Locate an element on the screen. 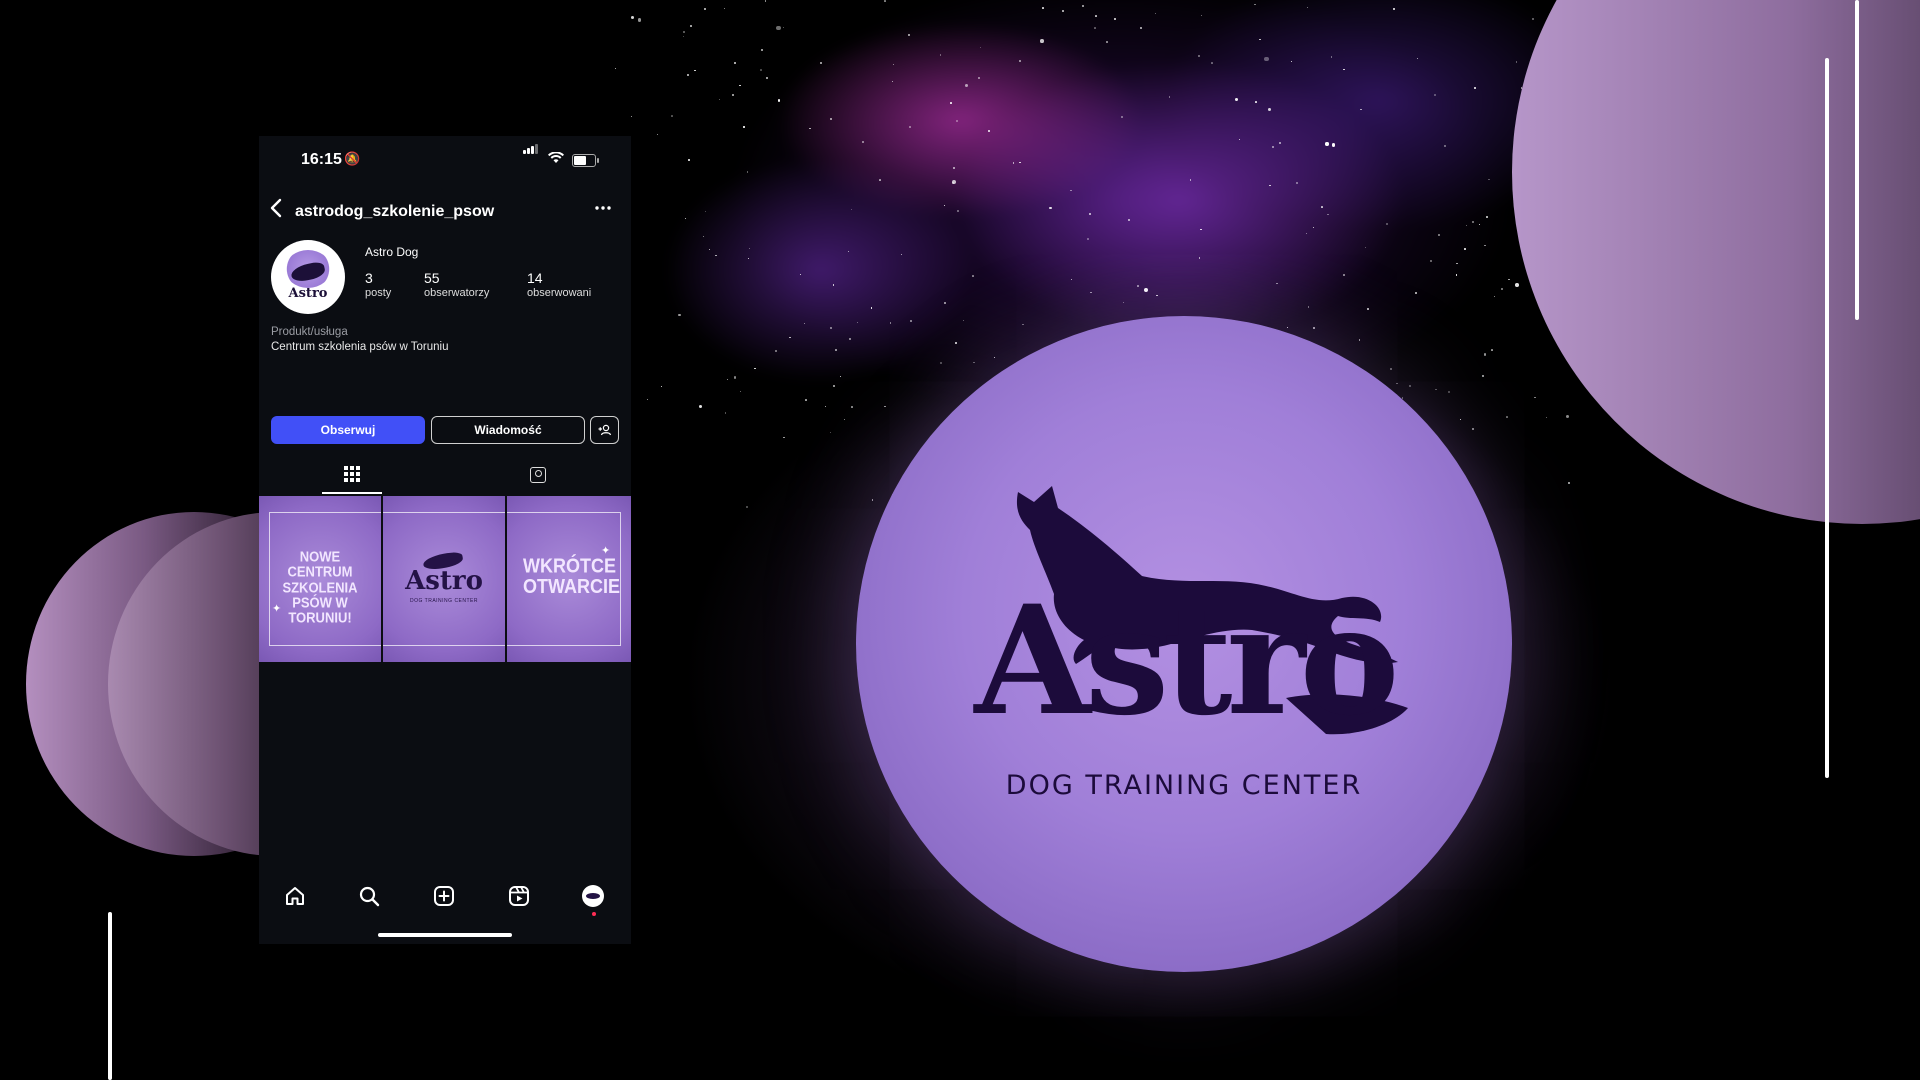  nav-search is located at coordinates (369, 896).